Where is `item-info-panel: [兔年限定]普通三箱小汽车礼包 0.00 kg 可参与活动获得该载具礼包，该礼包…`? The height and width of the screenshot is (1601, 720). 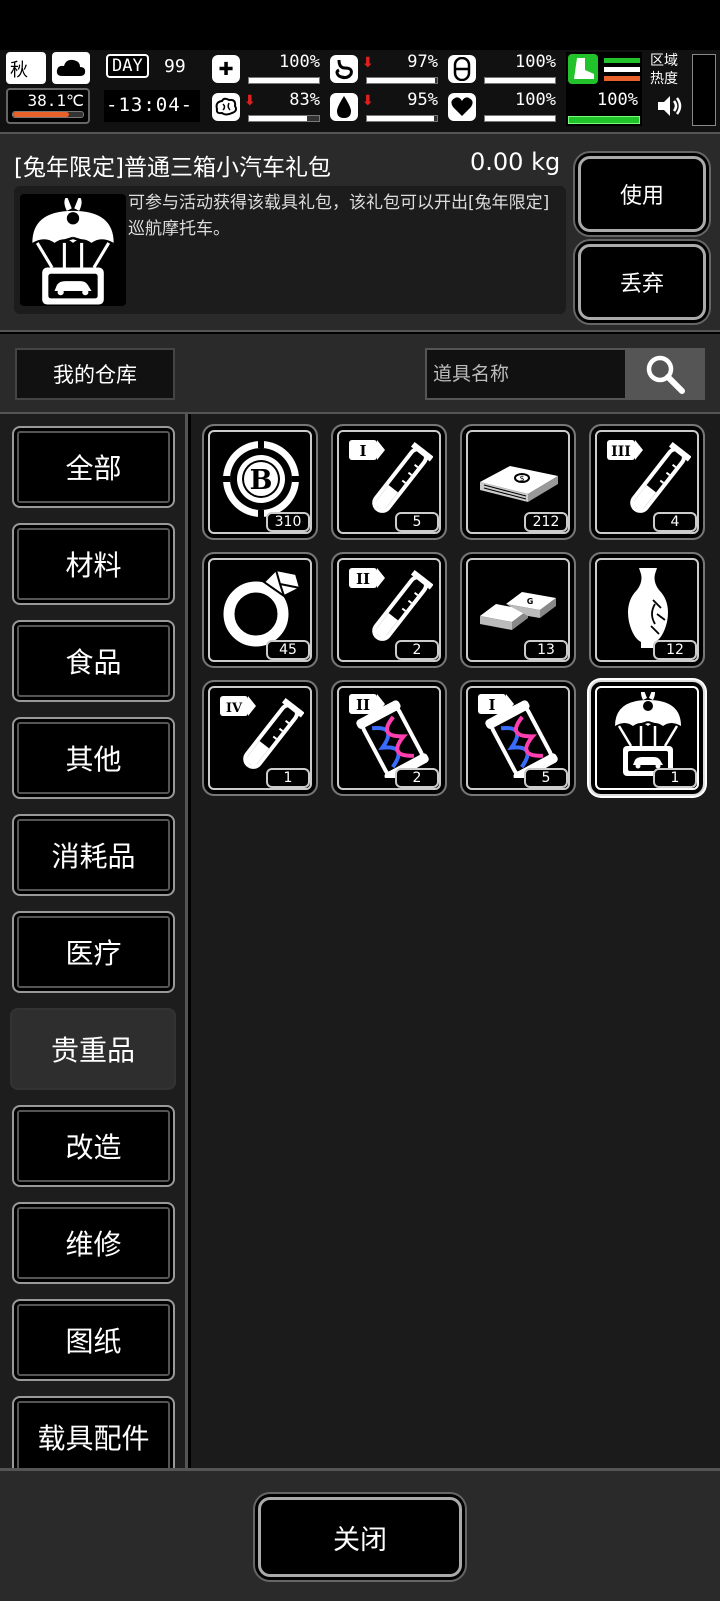 item-info-panel: [兔年限定]普通三箱小汽车礼包 0.00 kg 可参与活动获得该载具礼包，该礼包… is located at coordinates (360, 232).